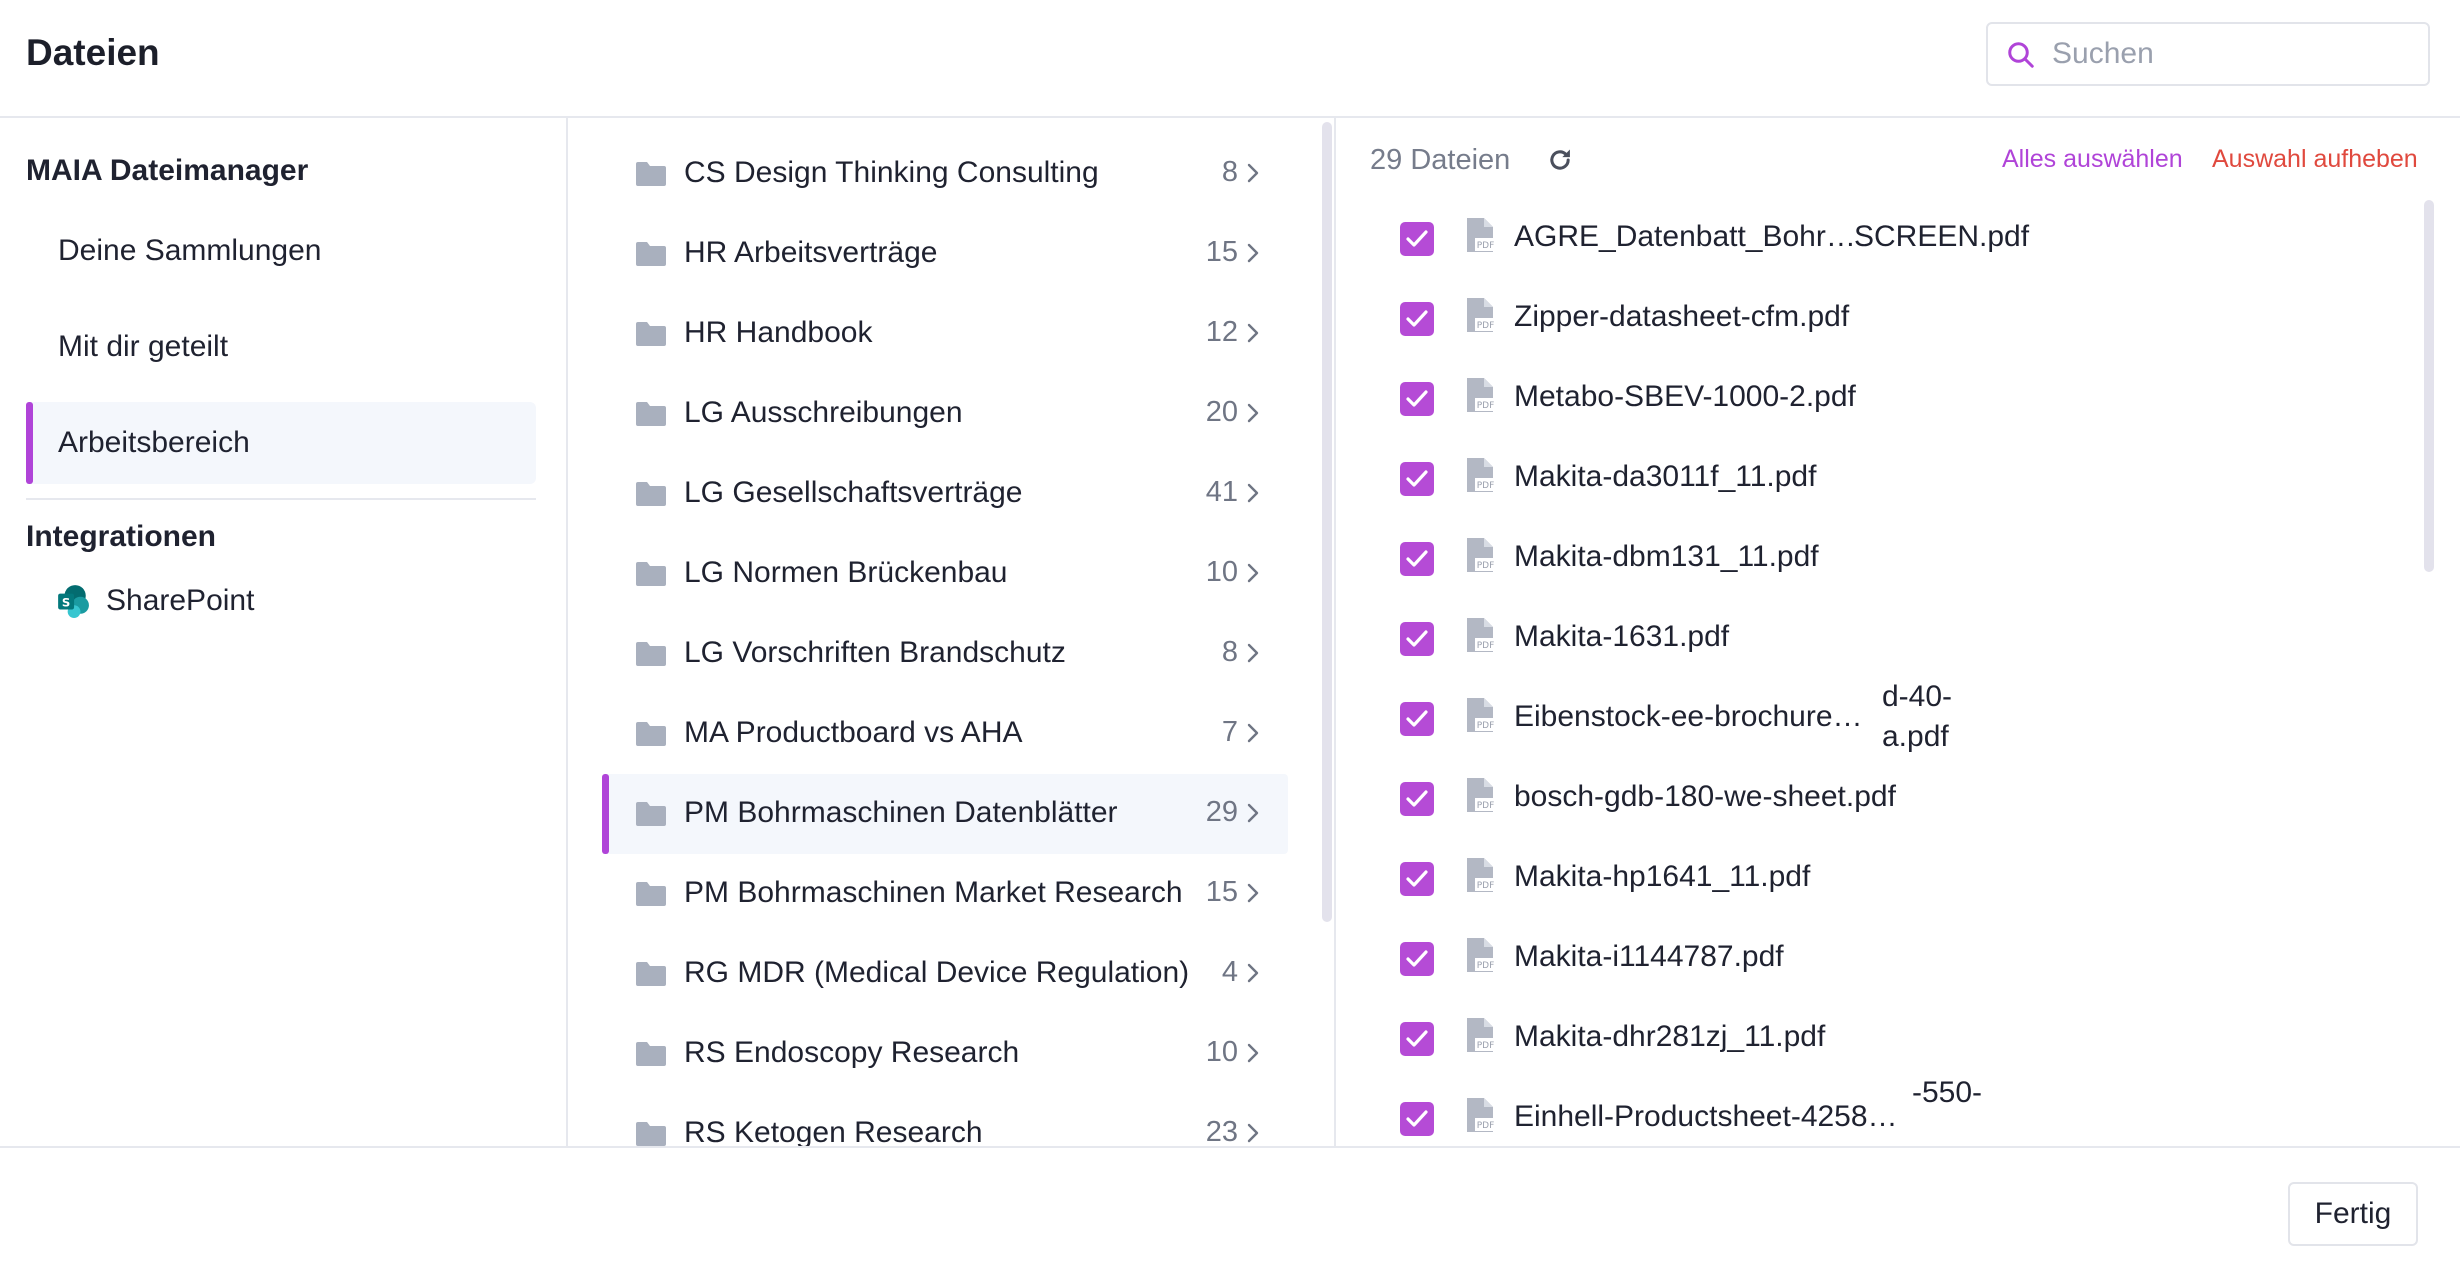 The height and width of the screenshot is (1266, 2460). I want to click on folder-count: 10, so click(1221, 572).